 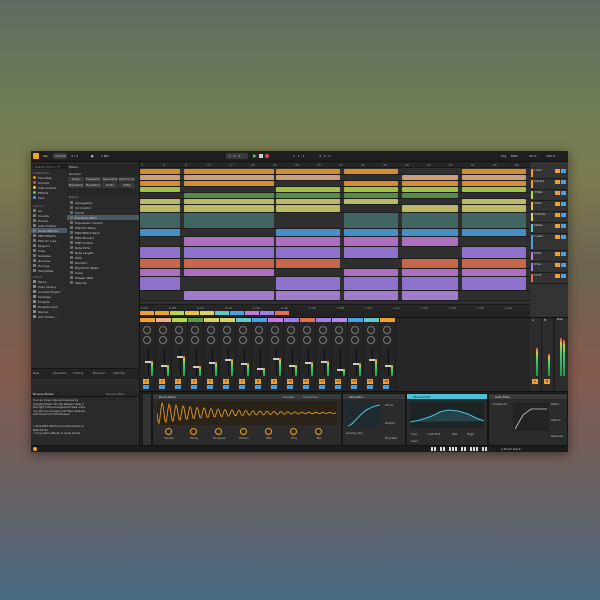 I want to click on quantize-menu: 1 Bar, so click(x=105, y=156).